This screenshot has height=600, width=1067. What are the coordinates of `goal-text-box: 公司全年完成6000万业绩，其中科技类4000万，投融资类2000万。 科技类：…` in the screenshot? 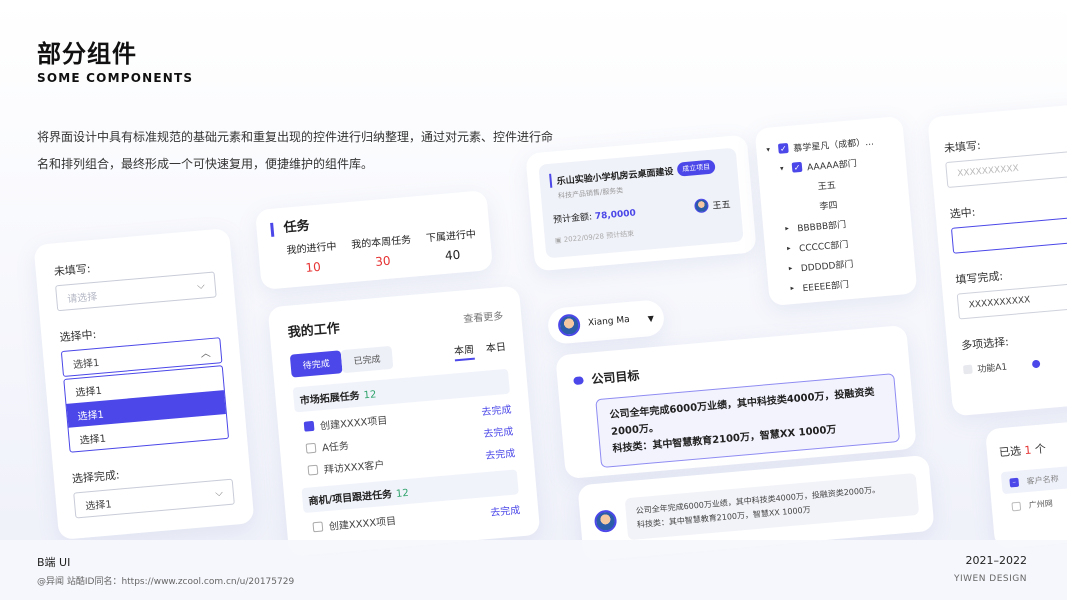 It's located at (748, 420).